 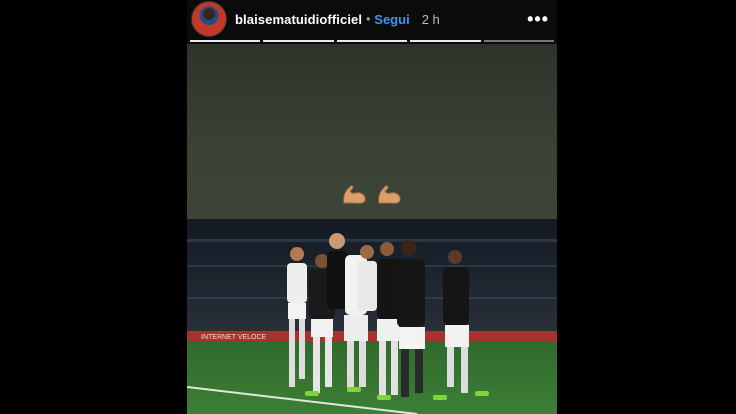 I want to click on post-time: 2 h, so click(x=430, y=19).